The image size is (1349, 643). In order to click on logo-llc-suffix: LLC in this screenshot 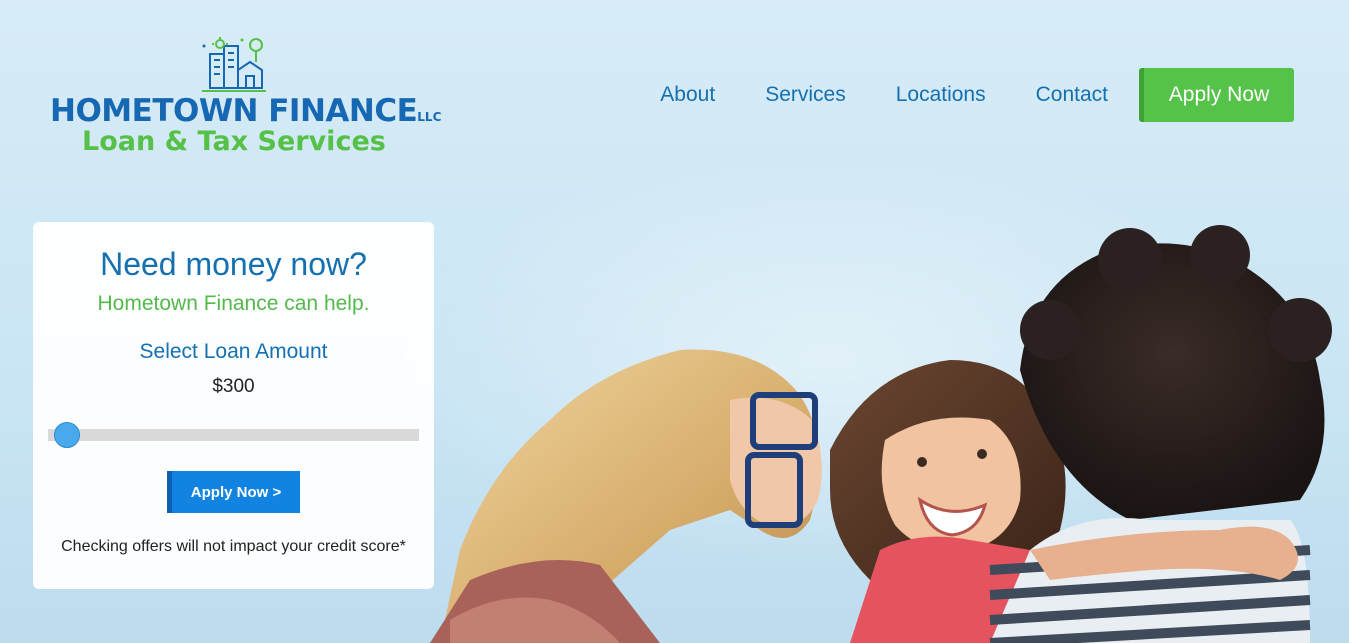, I will do `click(429, 117)`.